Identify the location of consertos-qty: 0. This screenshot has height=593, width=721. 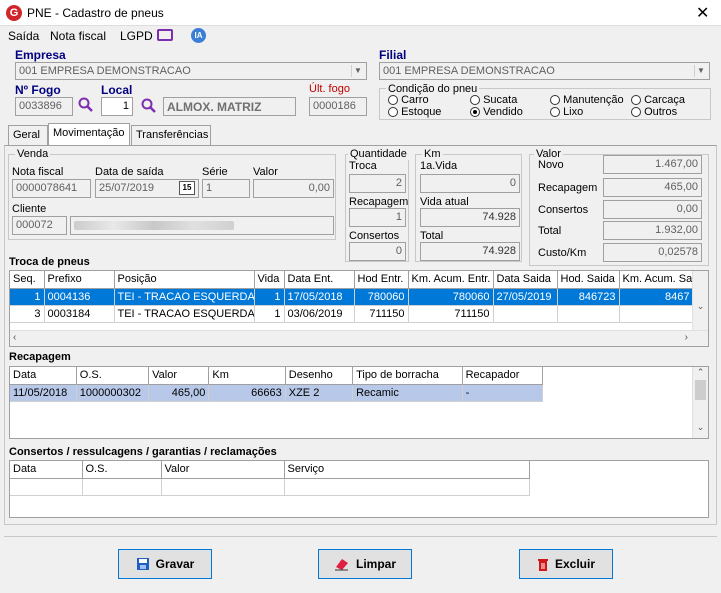
(377, 251).